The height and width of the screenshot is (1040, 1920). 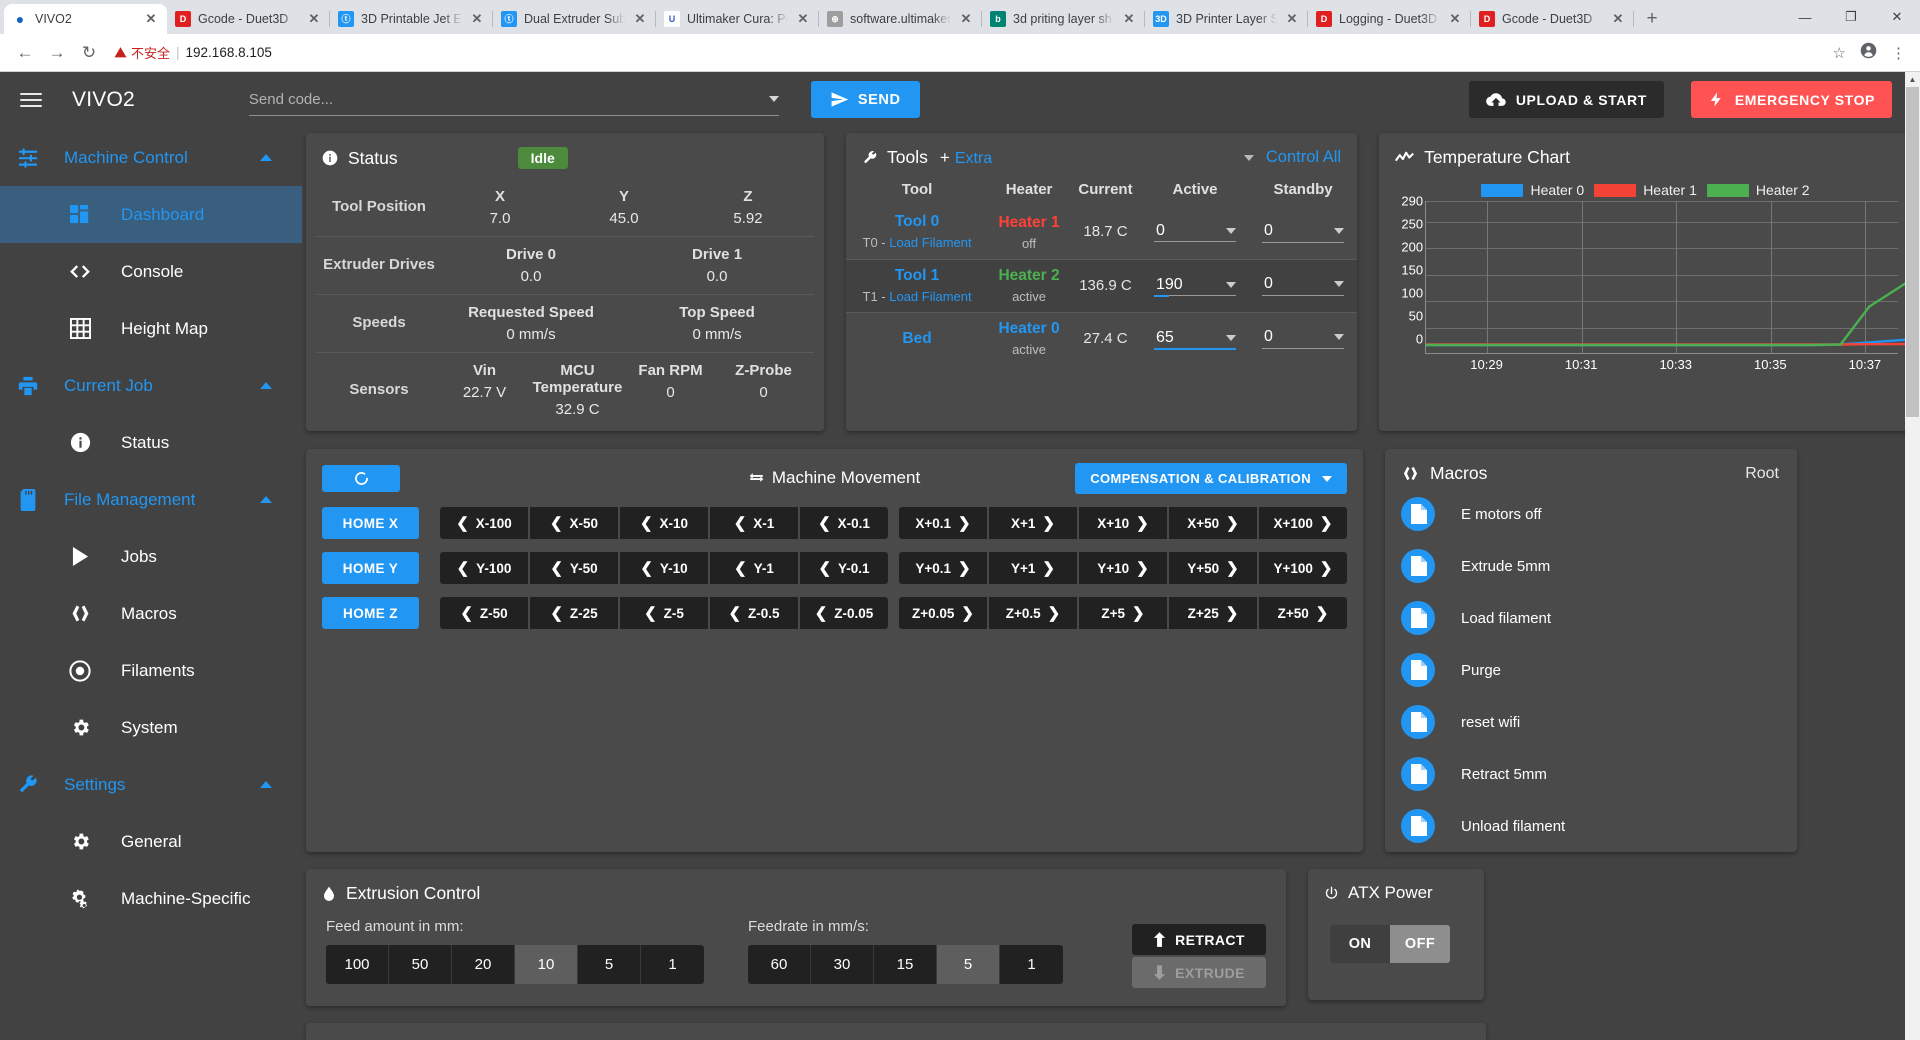 I want to click on atx-on-button: ON, so click(x=1360, y=944).